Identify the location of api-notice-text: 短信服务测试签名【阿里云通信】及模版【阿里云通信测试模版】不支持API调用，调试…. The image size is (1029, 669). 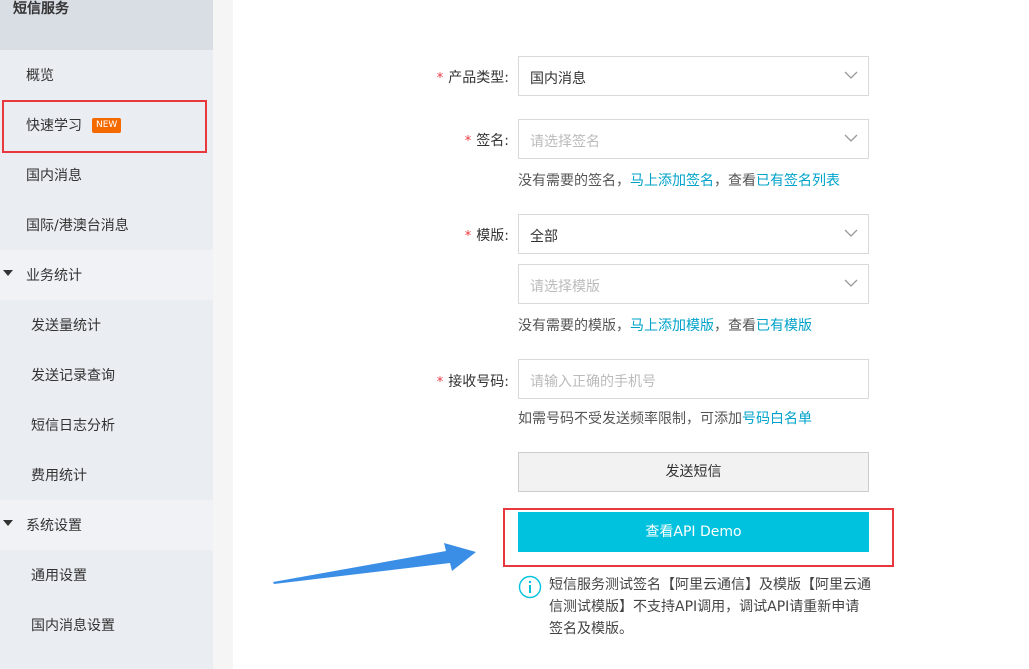
(710, 607).